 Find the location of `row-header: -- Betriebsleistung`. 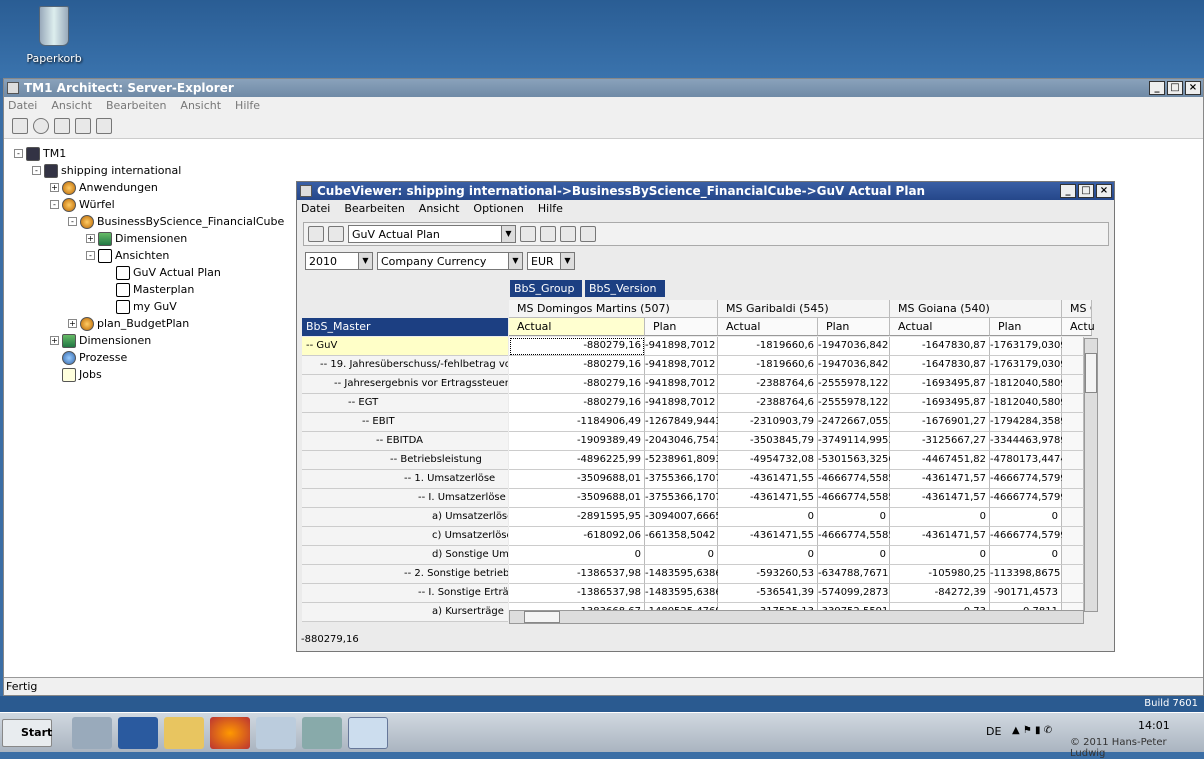

row-header: -- Betriebsleistung is located at coordinates (405, 460).